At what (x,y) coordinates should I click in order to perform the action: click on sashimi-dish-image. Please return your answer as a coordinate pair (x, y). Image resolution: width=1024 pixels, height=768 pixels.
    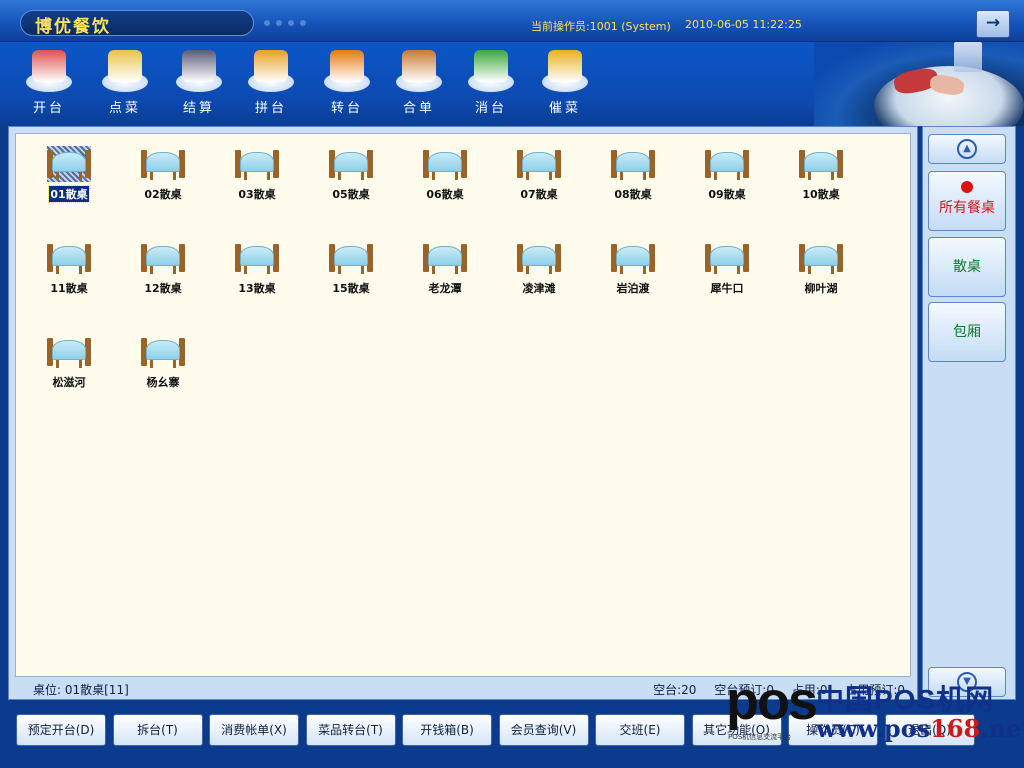
    Looking at the image, I should click on (919, 84).